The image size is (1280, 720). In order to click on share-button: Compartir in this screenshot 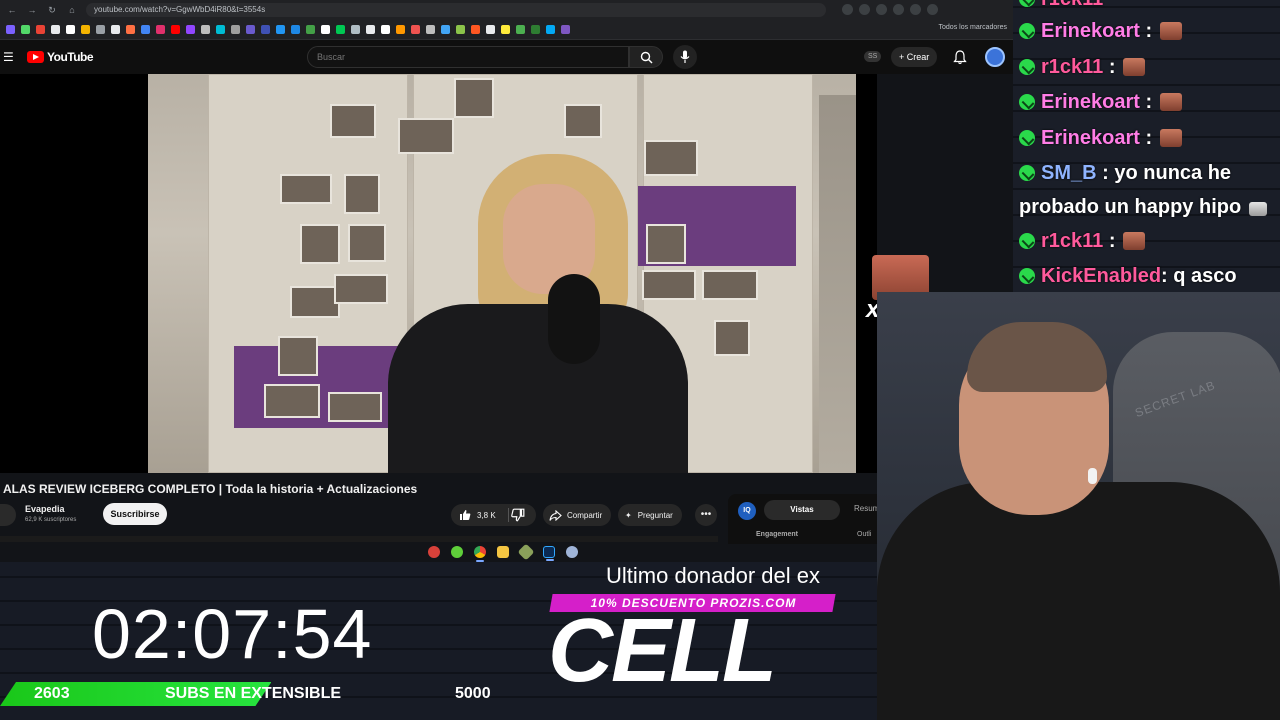, I will do `click(577, 515)`.